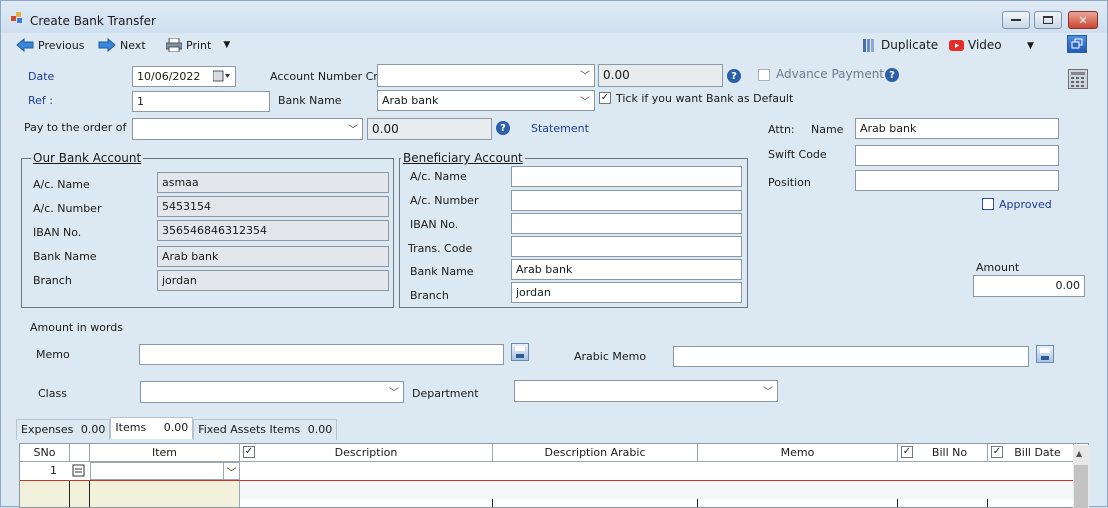 This screenshot has width=1108, height=508. I want to click on date-field: 10/06/2022, so click(184, 76).